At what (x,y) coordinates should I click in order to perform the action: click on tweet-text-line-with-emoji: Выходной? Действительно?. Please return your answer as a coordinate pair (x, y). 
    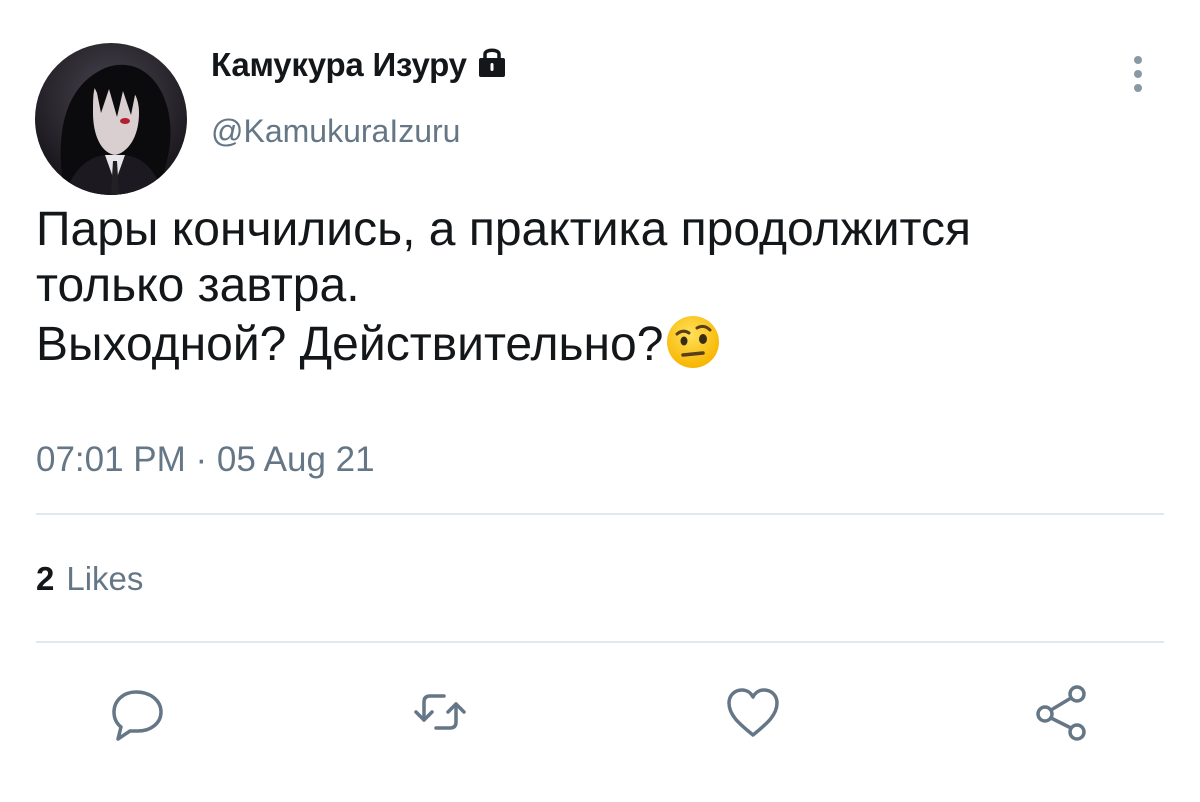
    Looking at the image, I should click on (601, 343).